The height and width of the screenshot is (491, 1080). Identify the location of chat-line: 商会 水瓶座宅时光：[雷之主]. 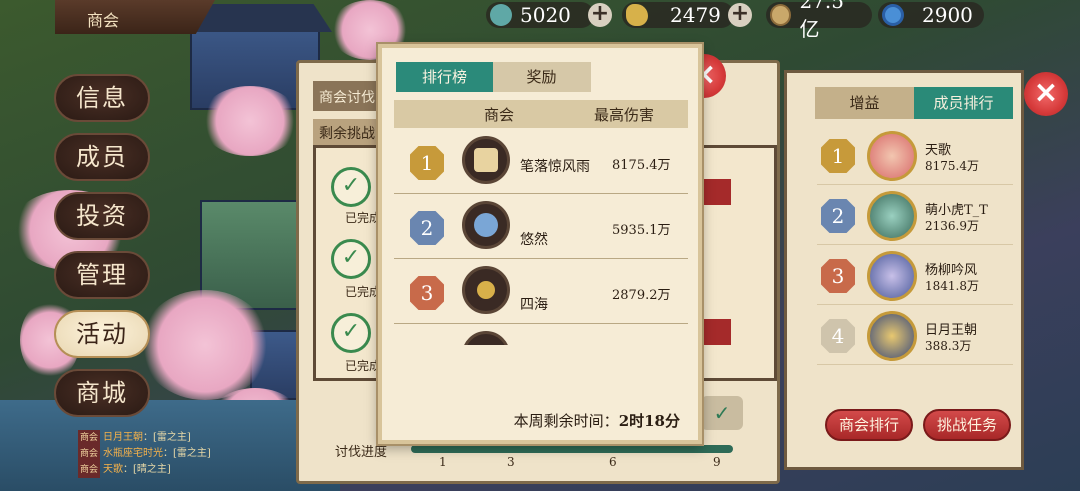
(144, 454).